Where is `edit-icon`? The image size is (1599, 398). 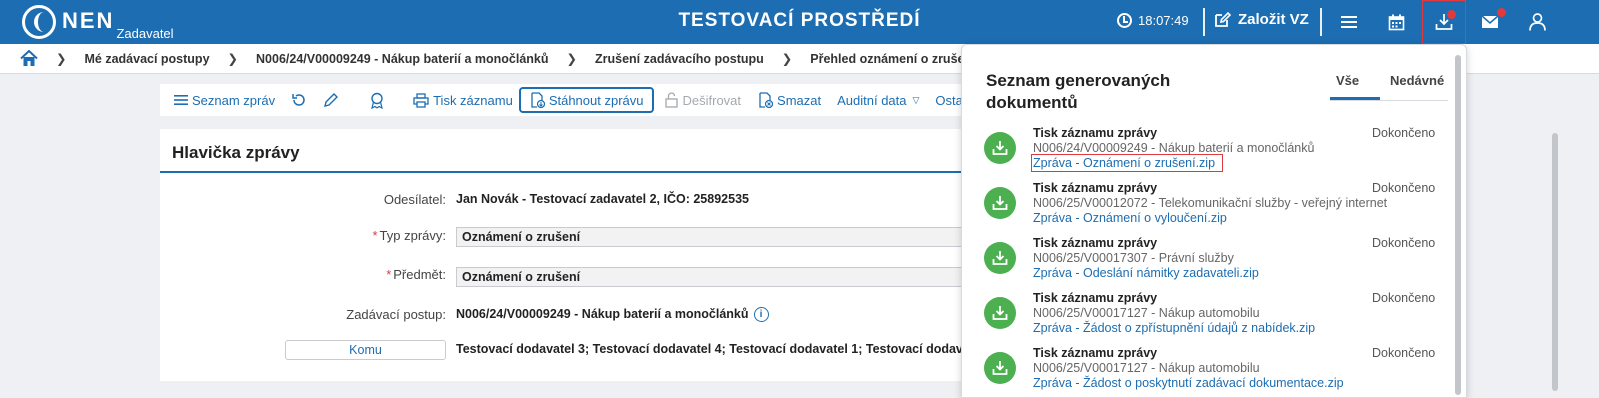 edit-icon is located at coordinates (1223, 19).